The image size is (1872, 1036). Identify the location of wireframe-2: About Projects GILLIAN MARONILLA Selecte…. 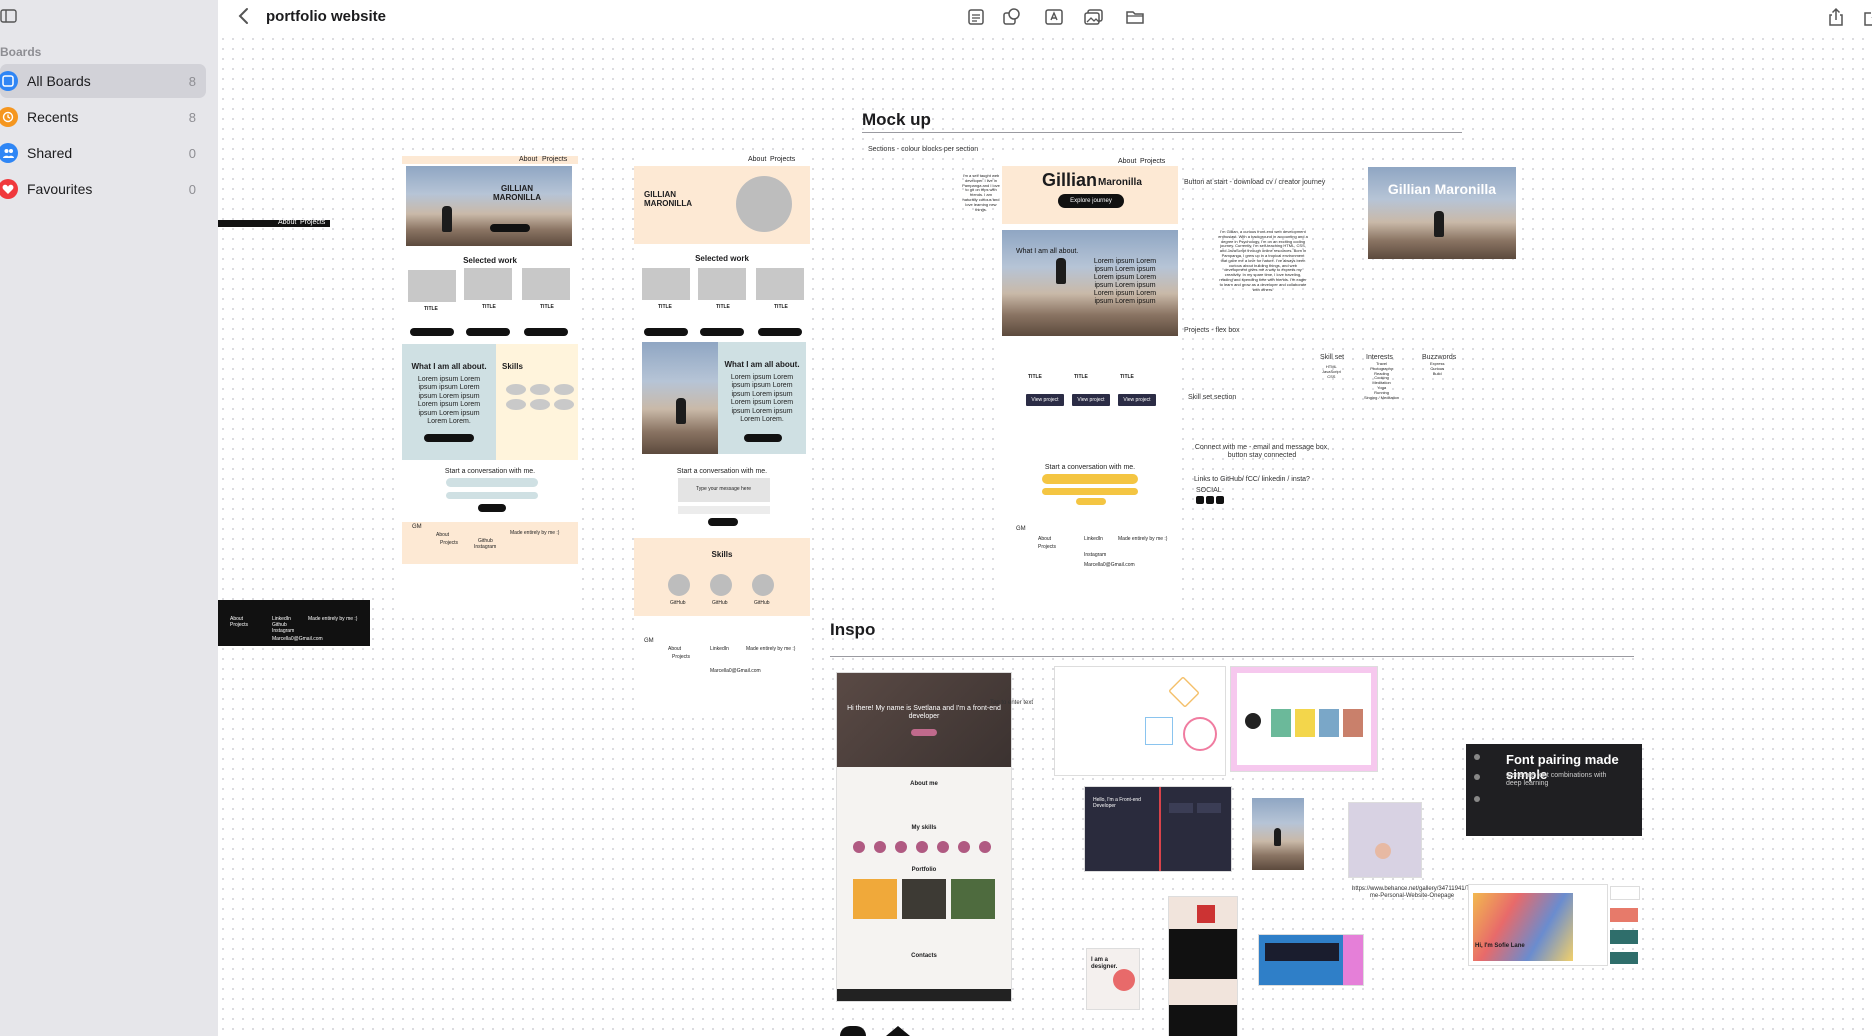
(722, 436).